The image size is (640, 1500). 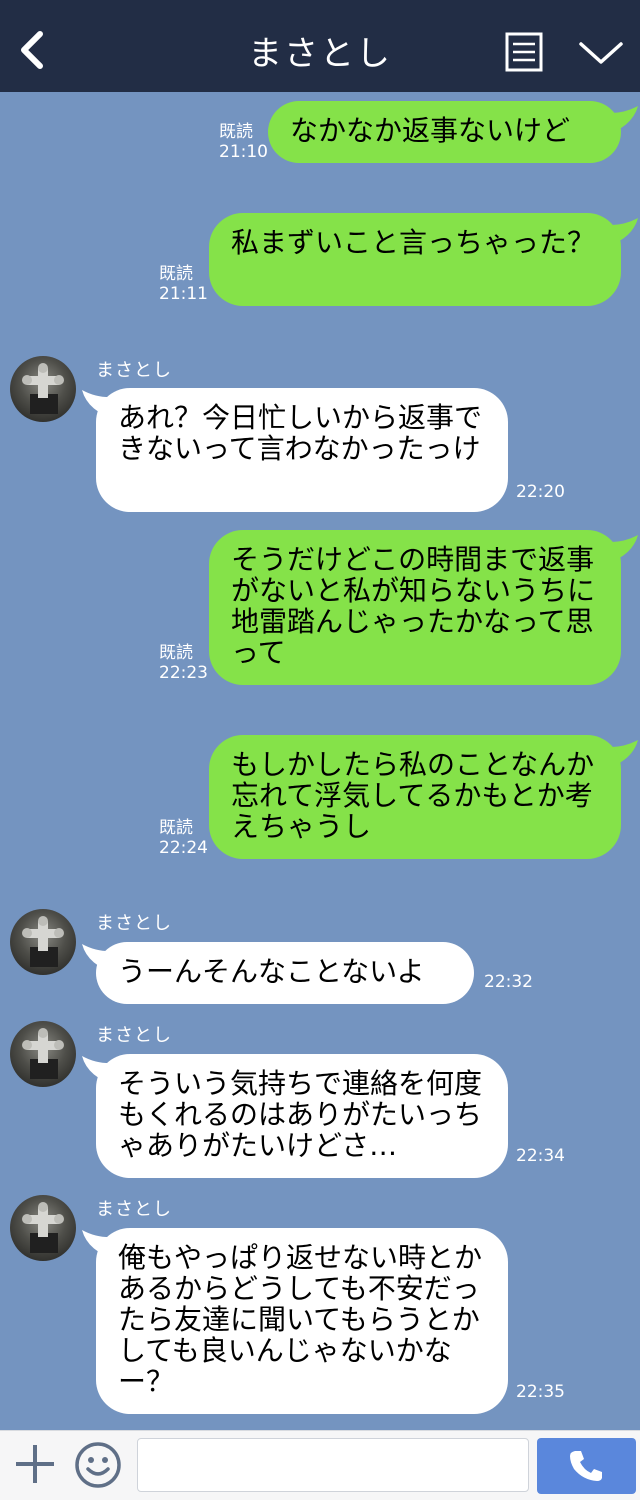 What do you see at coordinates (183, 294) in the screenshot?
I see `message-time: 21:11` at bounding box center [183, 294].